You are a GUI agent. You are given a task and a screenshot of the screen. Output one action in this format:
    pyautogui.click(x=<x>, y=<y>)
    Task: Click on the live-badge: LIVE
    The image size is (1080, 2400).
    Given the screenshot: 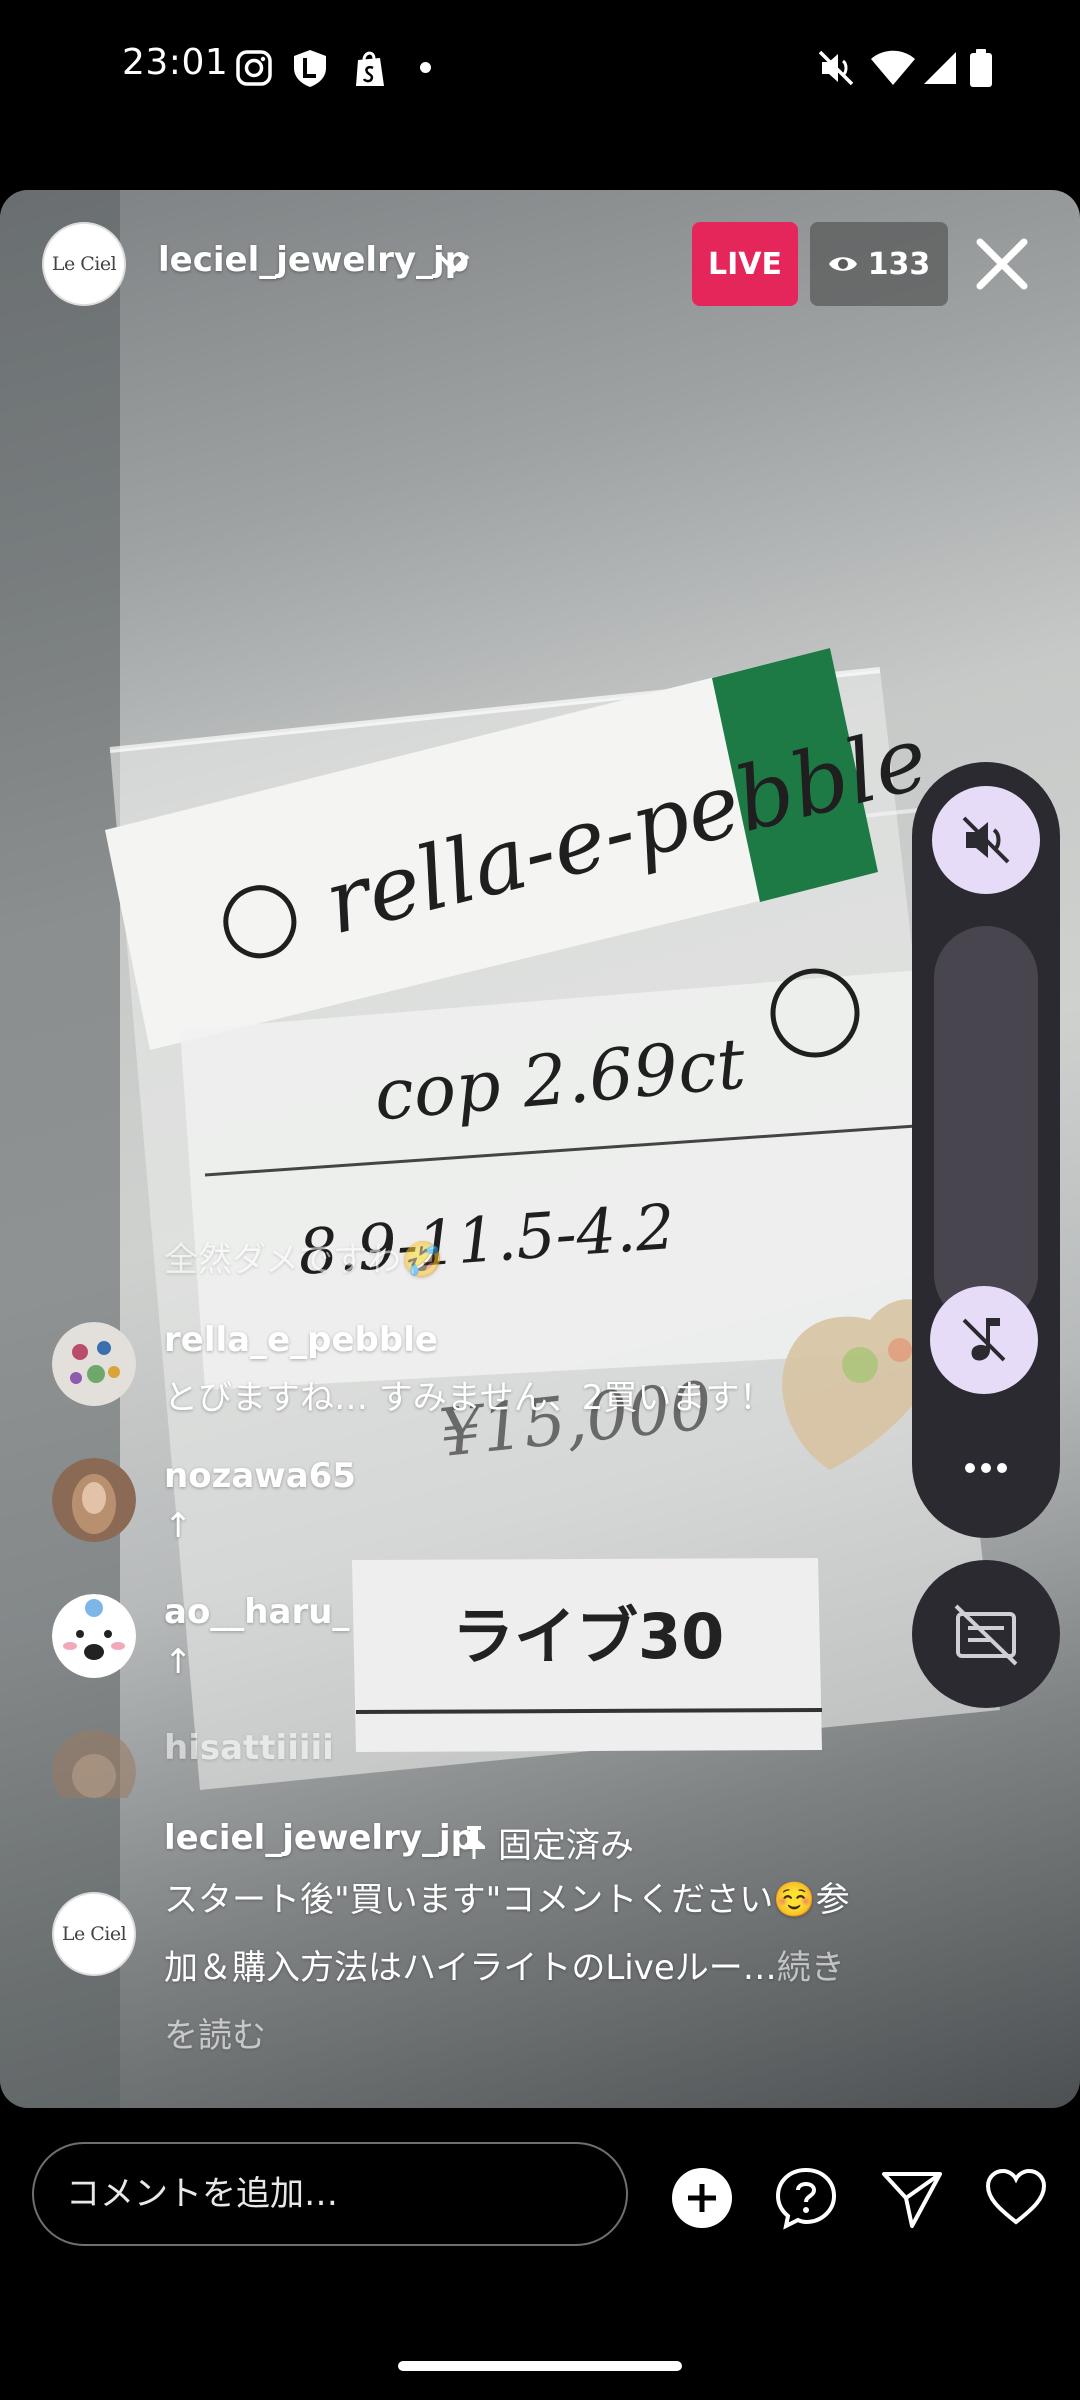 What is the action you would take?
    pyautogui.click(x=745, y=264)
    